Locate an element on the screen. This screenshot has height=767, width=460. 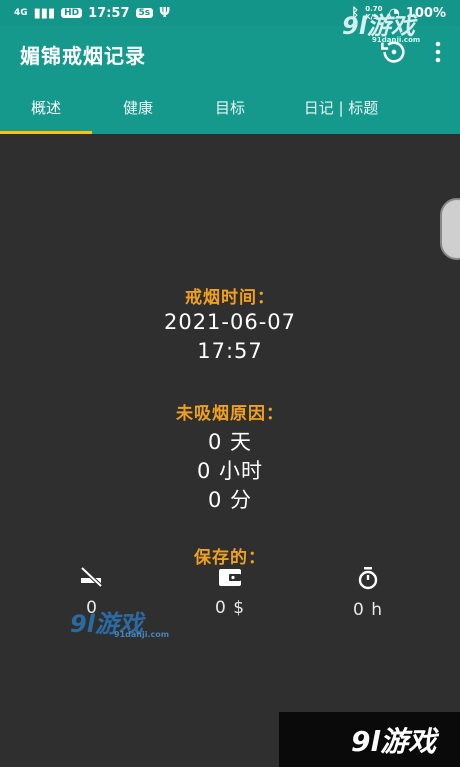
hd-badge: HD is located at coordinates (72, 13).